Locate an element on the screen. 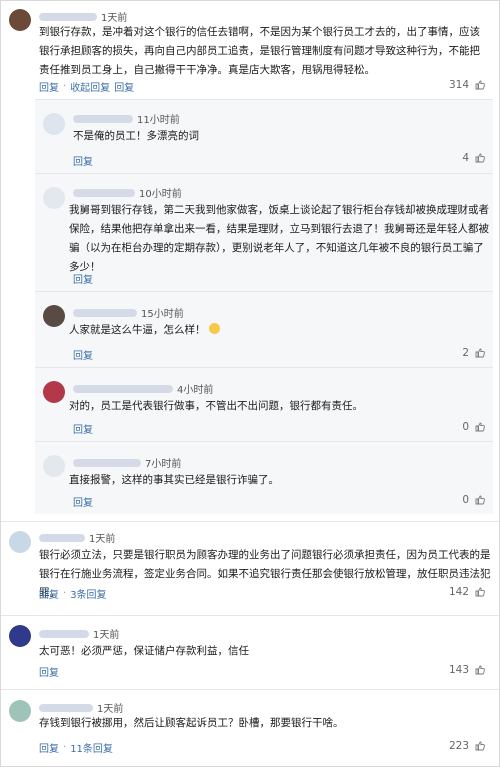 The image size is (500, 767). reply-meta: 11小时前 is located at coordinates (126, 118).